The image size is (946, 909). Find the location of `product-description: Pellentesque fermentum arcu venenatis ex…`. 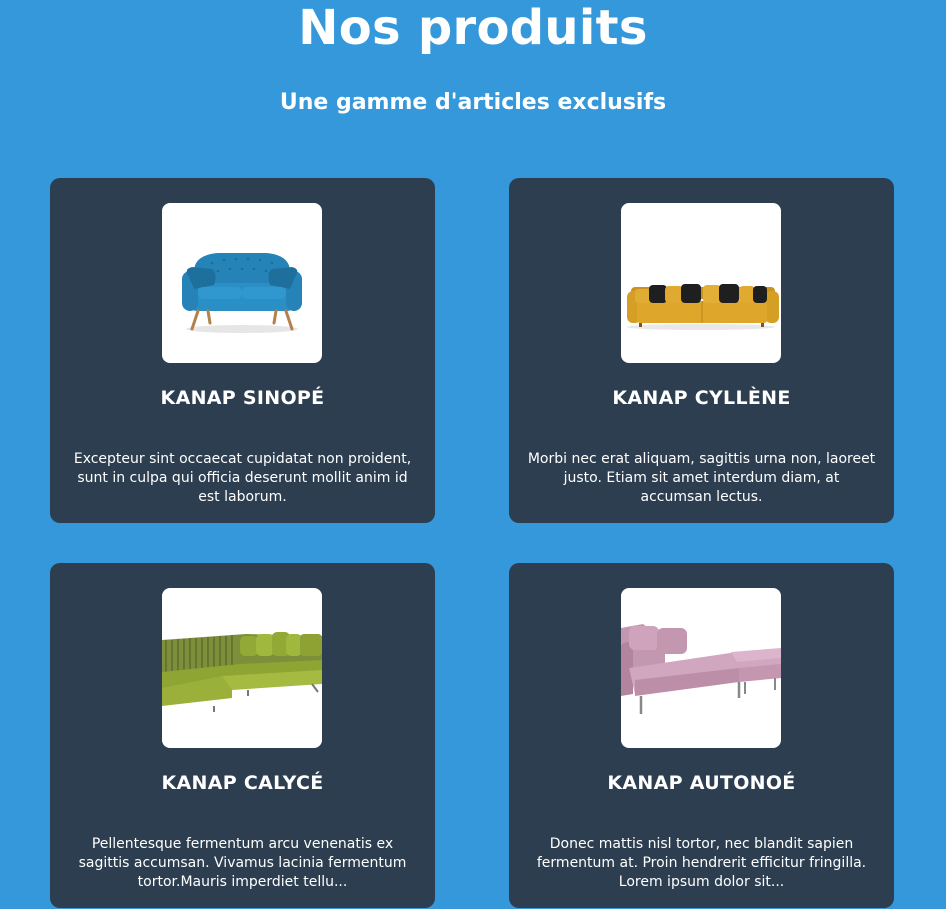

product-description: Pellentesque fermentum arcu venenatis ex… is located at coordinates (242, 863).